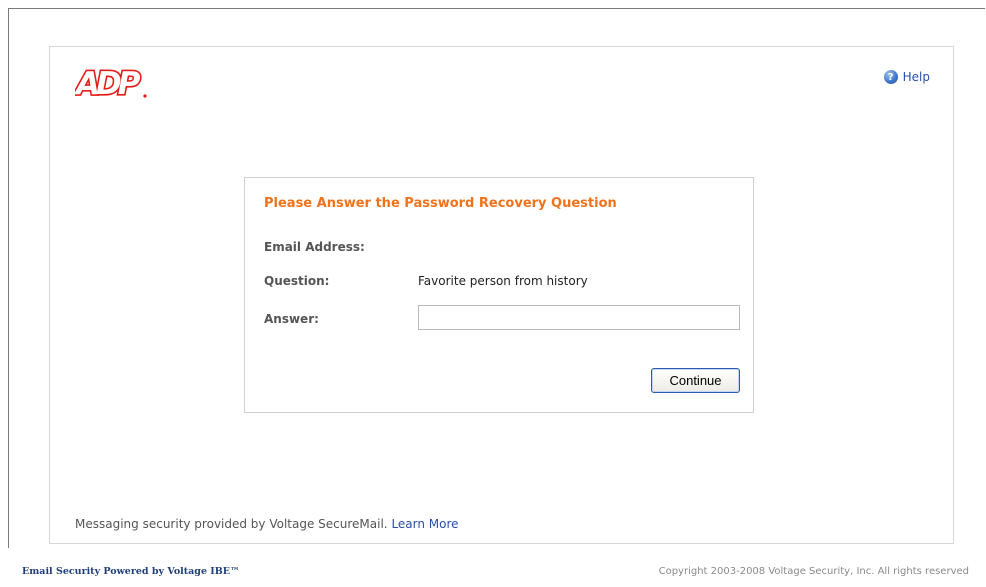 The height and width of the screenshot is (587, 986). I want to click on continue-button: Continue, so click(695, 380).